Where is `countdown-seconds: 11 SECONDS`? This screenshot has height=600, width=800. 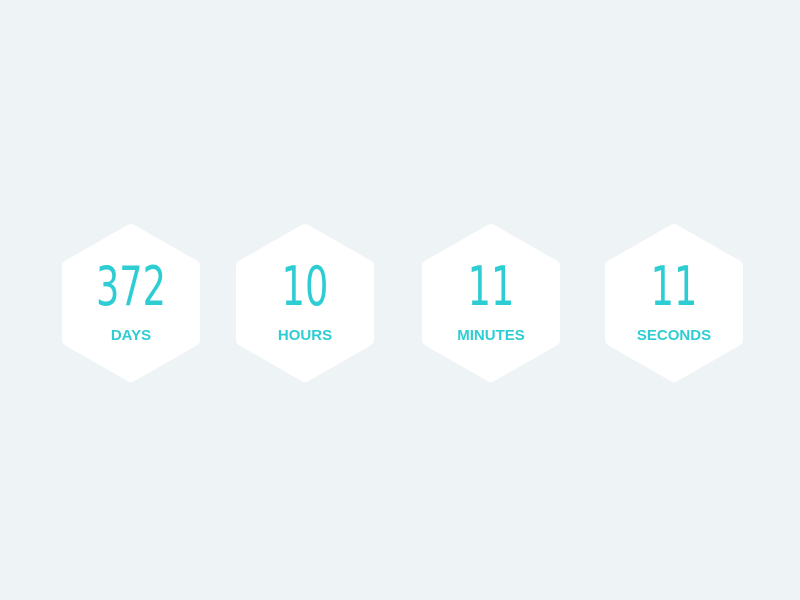
countdown-seconds: 11 SECONDS is located at coordinates (674, 303).